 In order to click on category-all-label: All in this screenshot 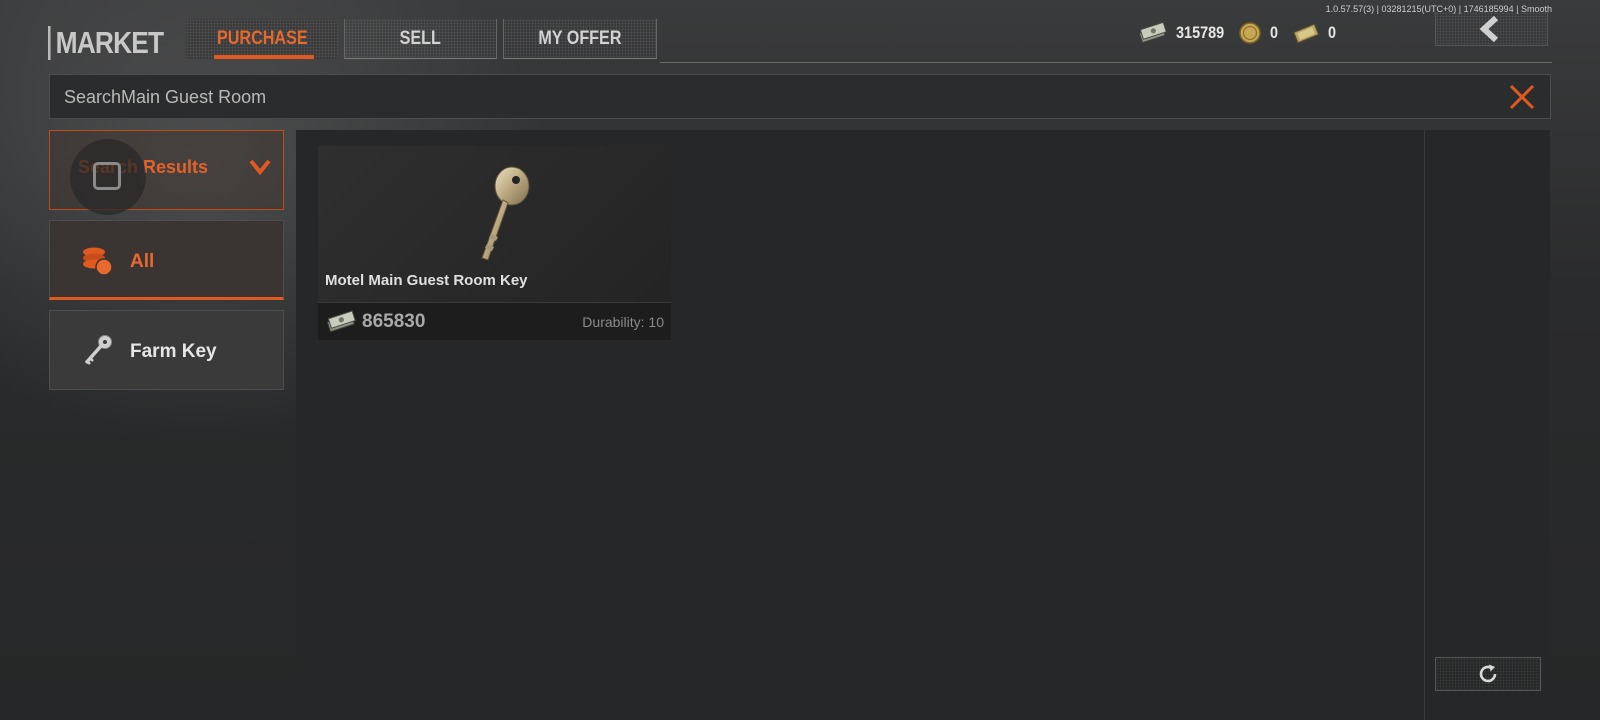, I will do `click(142, 261)`.